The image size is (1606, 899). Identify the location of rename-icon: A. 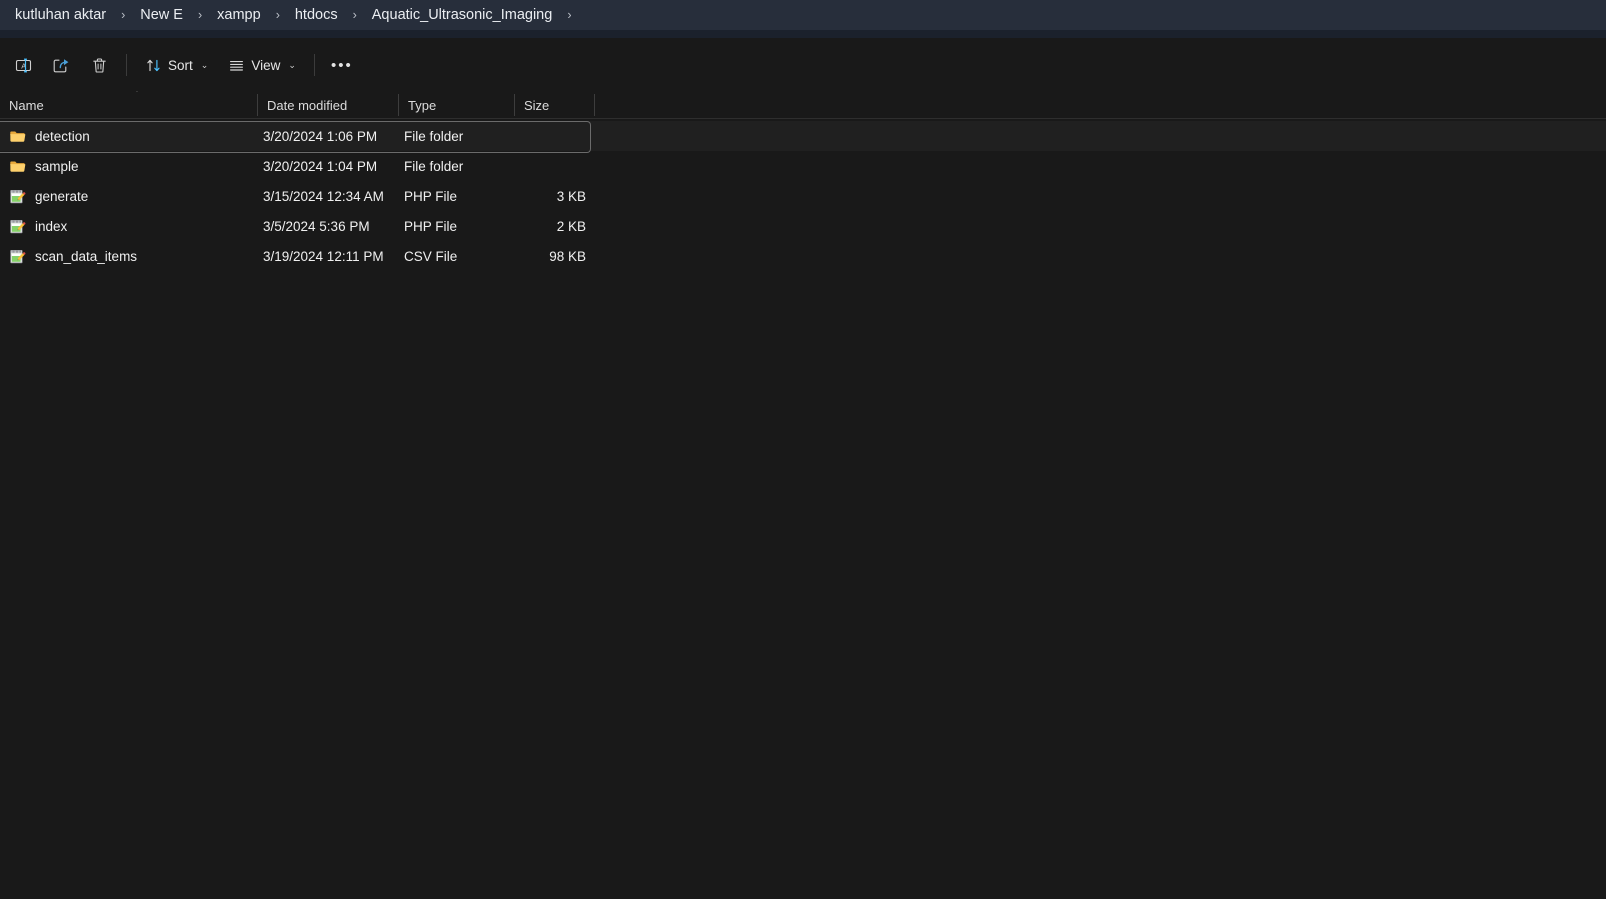
(23, 65).